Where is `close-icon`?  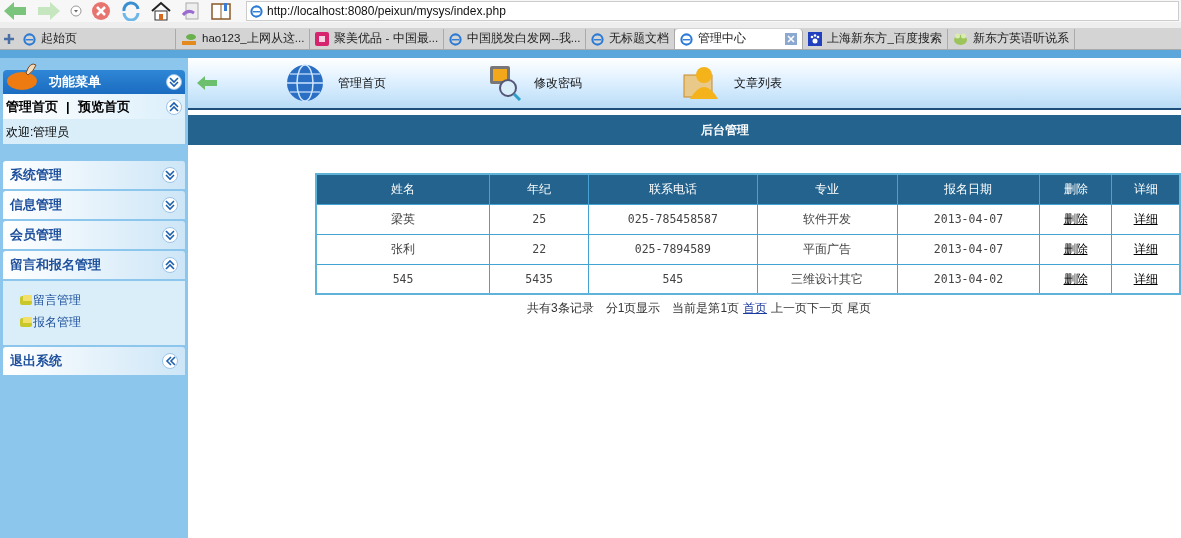 close-icon is located at coordinates (791, 39).